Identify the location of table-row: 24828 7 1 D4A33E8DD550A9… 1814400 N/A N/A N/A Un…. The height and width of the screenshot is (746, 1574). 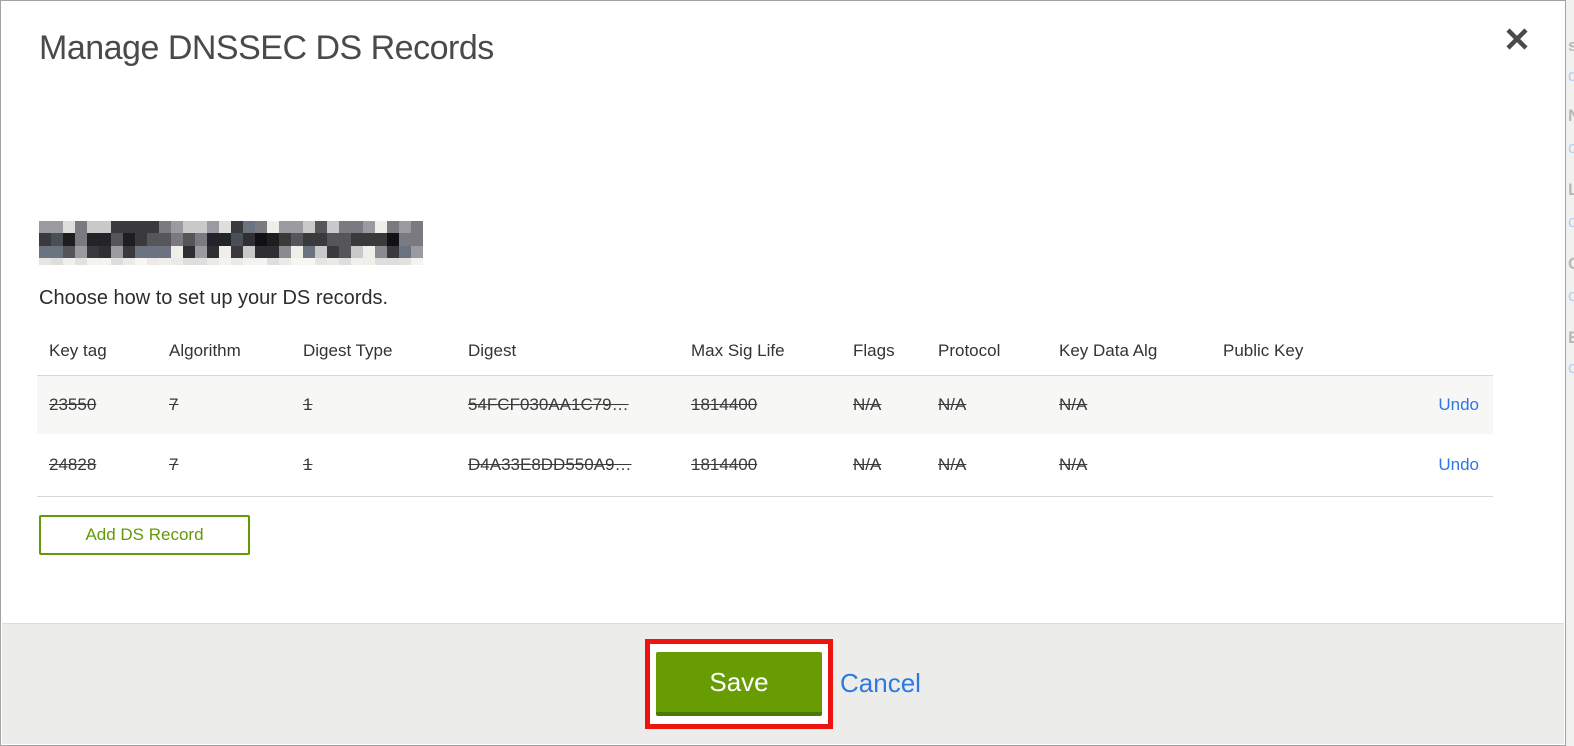
(765, 465).